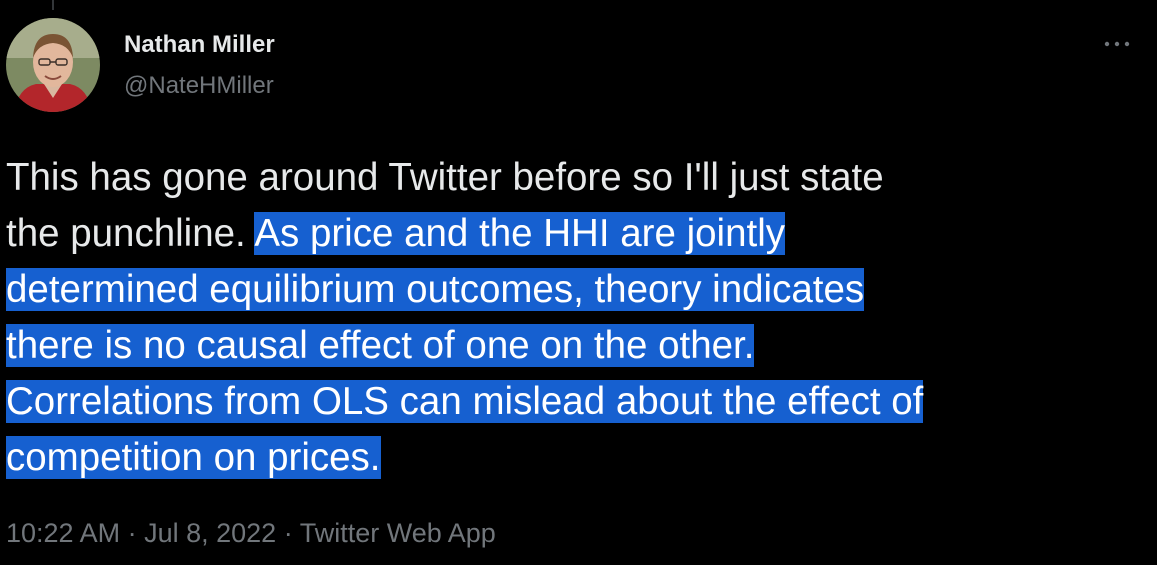 The width and height of the screenshot is (1157, 565). Describe the element at coordinates (520, 233) in the screenshot. I see `selected-text-segment: As price and the HHI are jointly` at that location.